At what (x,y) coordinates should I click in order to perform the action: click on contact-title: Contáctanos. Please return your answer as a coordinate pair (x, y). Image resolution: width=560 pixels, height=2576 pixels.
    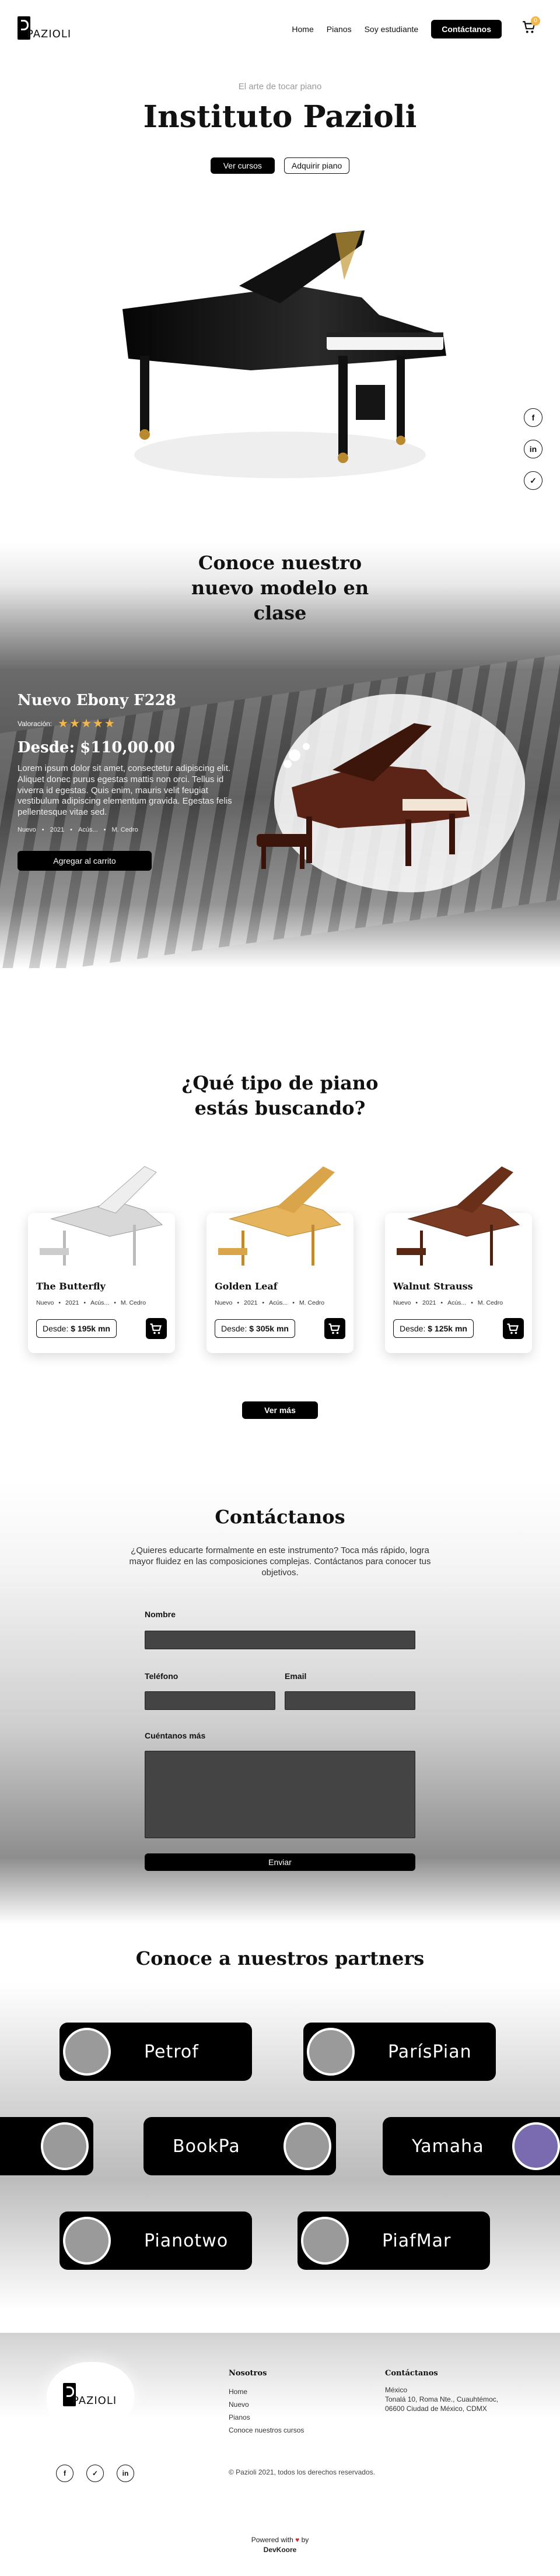
    Looking at the image, I should click on (280, 1517).